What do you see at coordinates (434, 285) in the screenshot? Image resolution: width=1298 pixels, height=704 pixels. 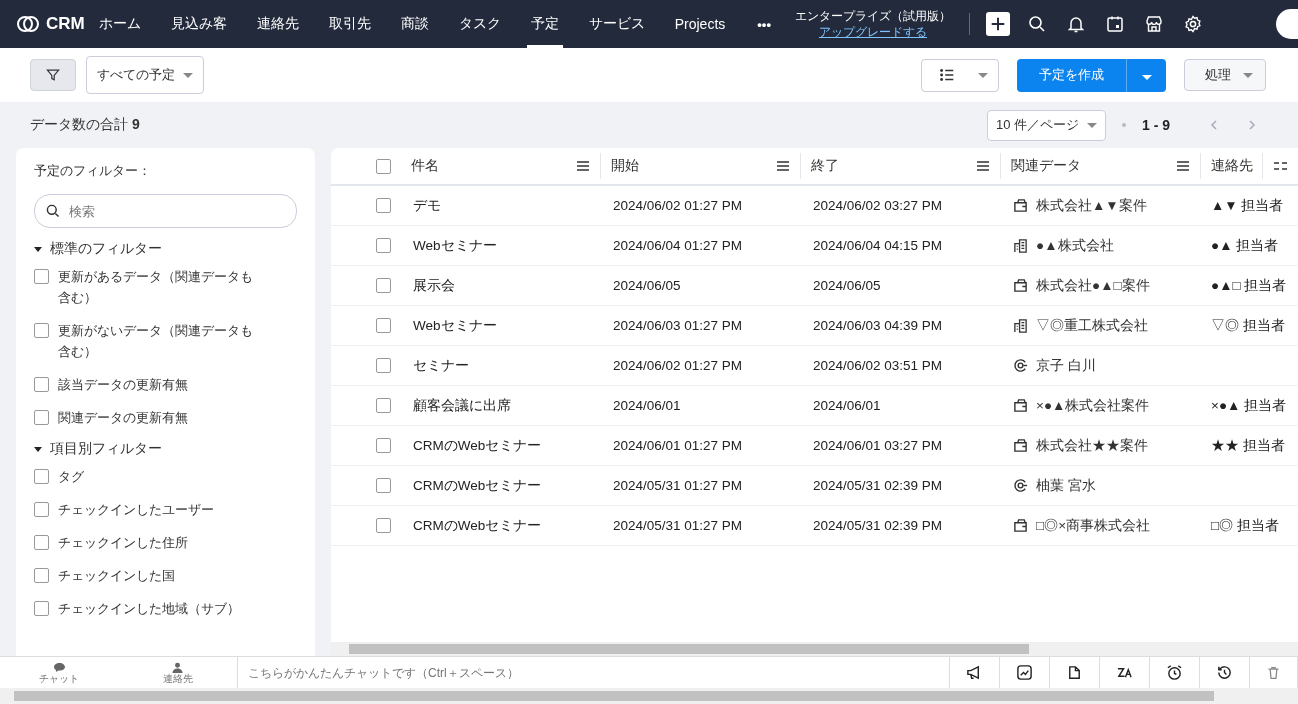 I see `subject-cell: 展示会` at bounding box center [434, 285].